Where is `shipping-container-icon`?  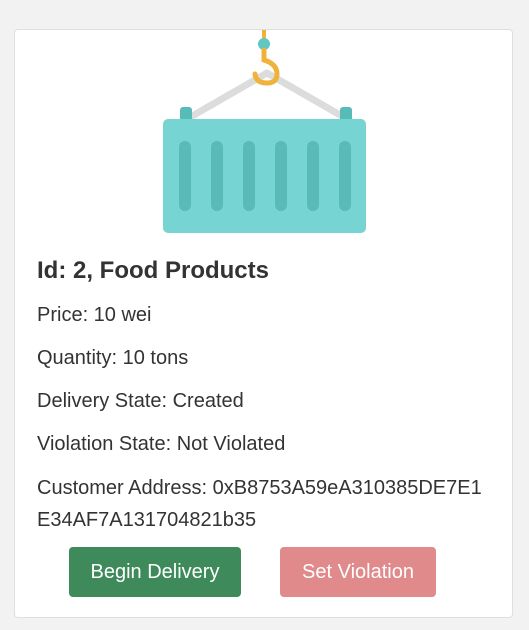
shipping-container-icon is located at coordinates (264, 131).